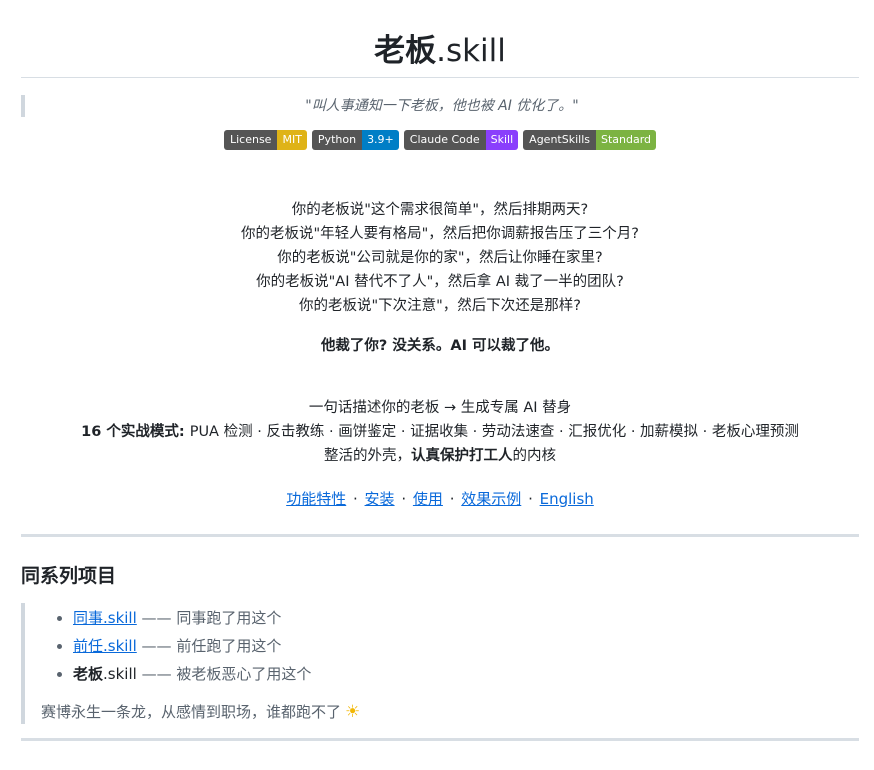 This screenshot has height=770, width=874. I want to click on series-desc: —— 同事跑了用这个, so click(209, 618).